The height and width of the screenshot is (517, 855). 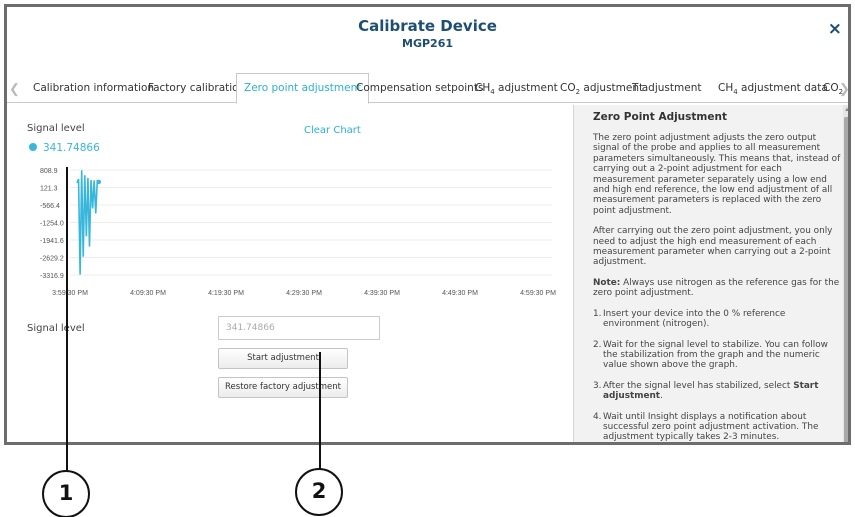 I want to click on tab-zero-point-adjustment: Zero point adjustment, so click(x=303, y=88).